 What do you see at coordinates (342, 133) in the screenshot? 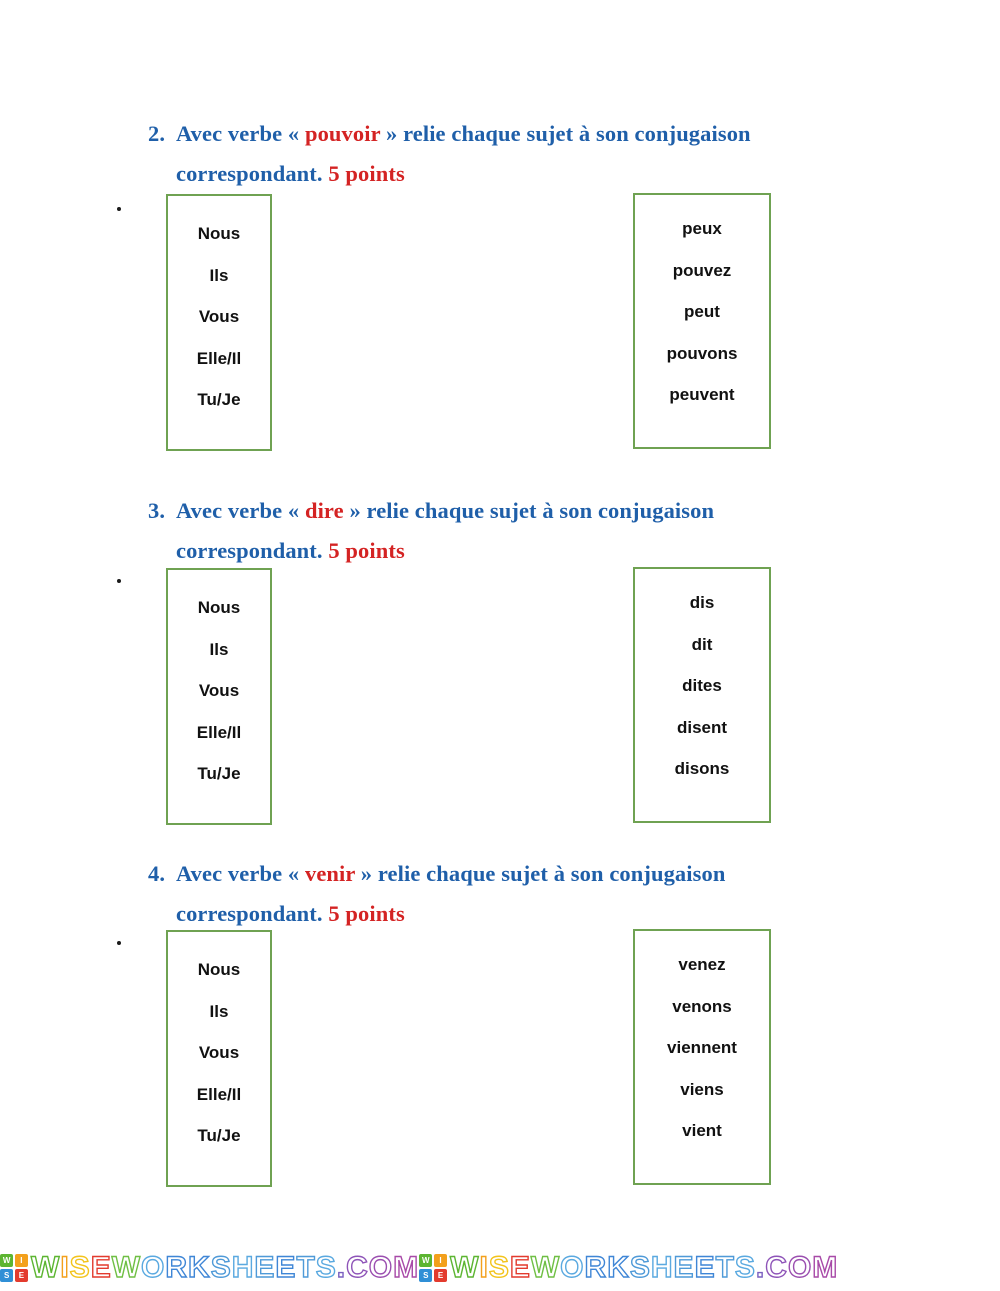
I see `exercise-2-verb: pouvoir` at bounding box center [342, 133].